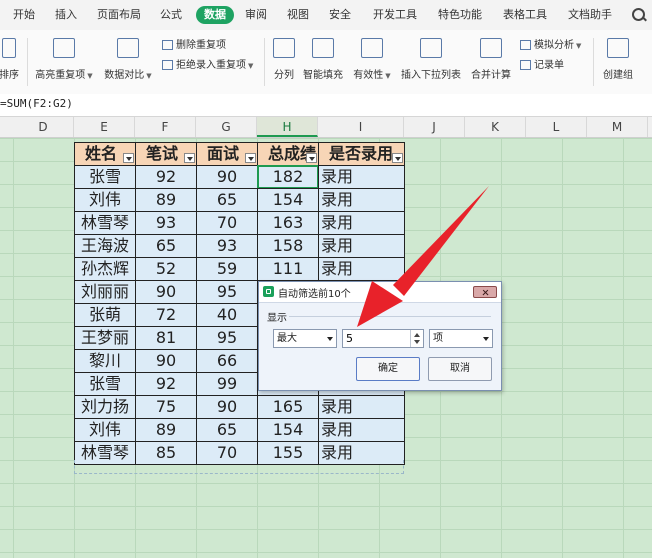 Image resolution: width=652 pixels, height=558 pixels. Describe the element at coordinates (105, 338) in the screenshot. I see `table-cell-name: 王梦丽` at that location.